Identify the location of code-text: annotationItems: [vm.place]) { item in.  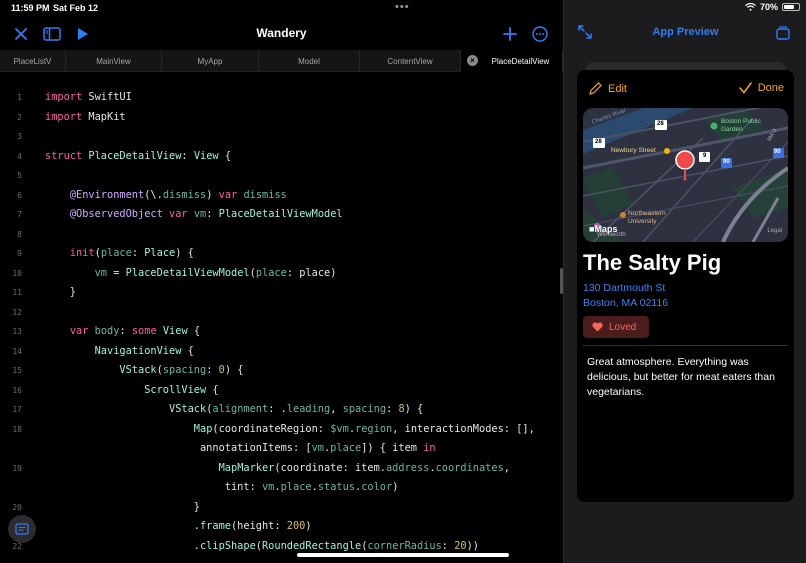
(240, 449).